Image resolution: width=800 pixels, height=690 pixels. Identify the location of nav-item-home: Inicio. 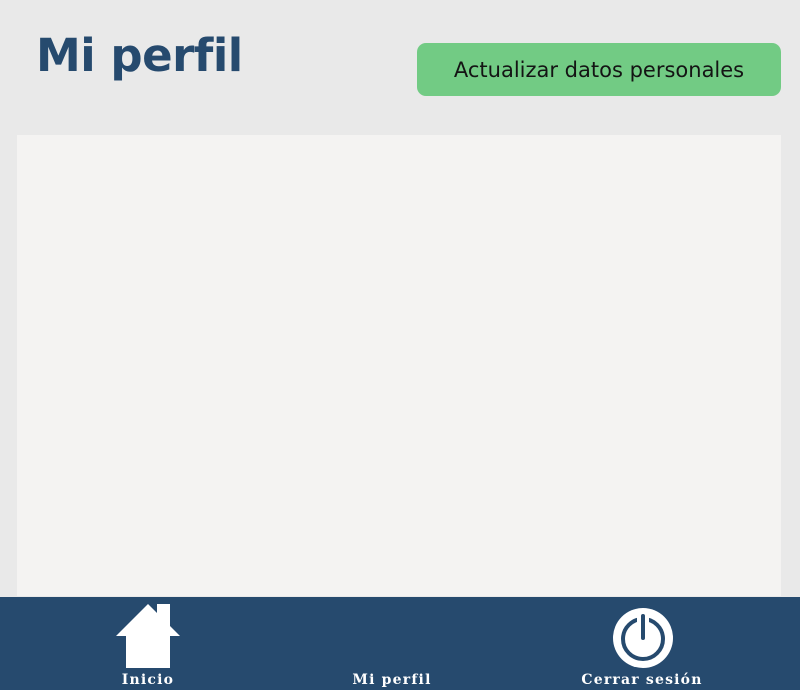
(148, 643).